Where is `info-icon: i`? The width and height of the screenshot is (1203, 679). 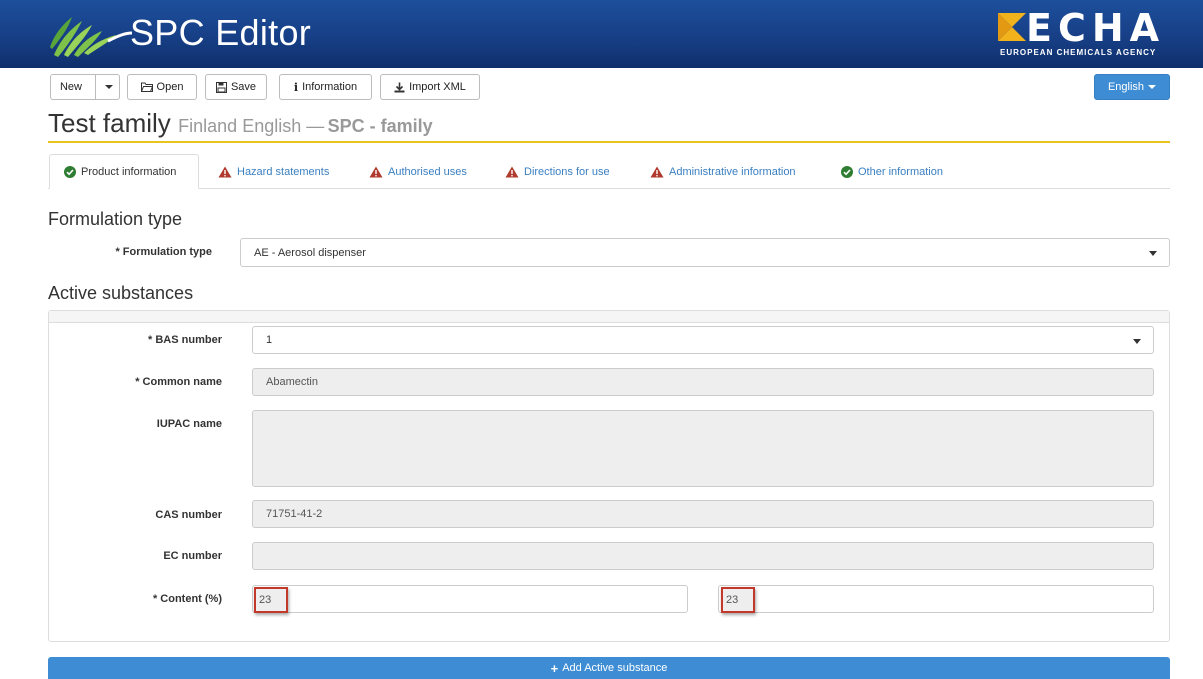
info-icon: i is located at coordinates (296, 87).